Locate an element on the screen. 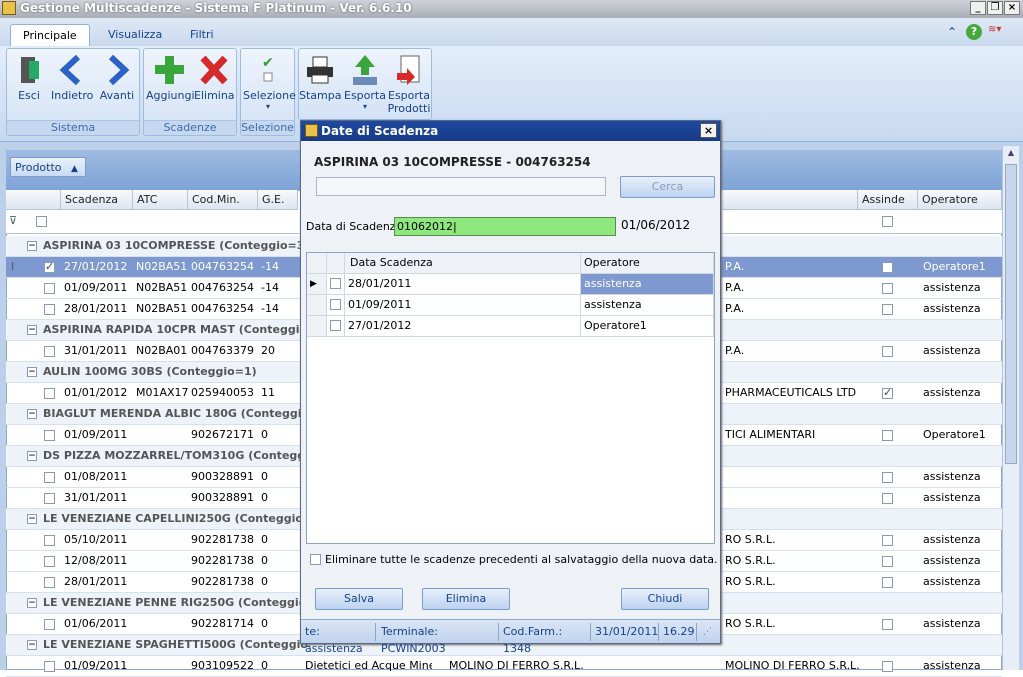 The width and height of the screenshot is (1023, 677). delete-button: Elimina is located at coordinates (466, 599).